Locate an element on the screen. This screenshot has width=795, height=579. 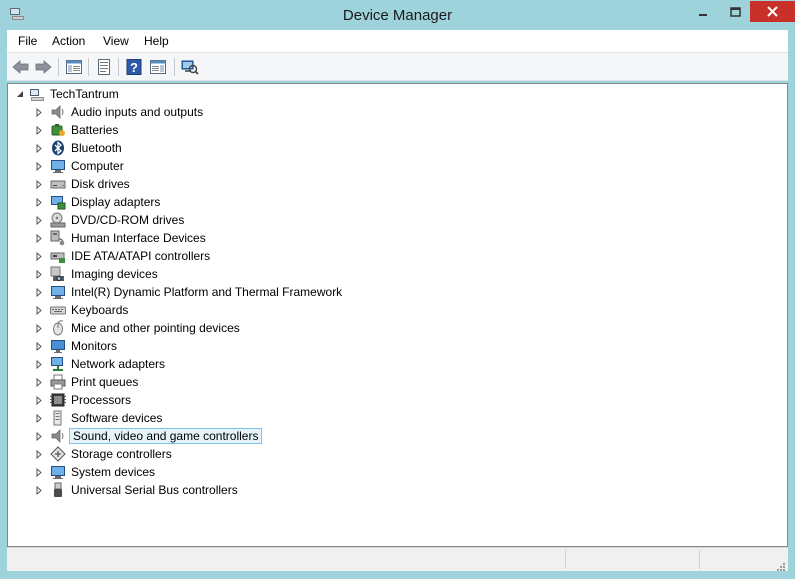
tree-item: Network adapters is located at coordinates (100, 364).